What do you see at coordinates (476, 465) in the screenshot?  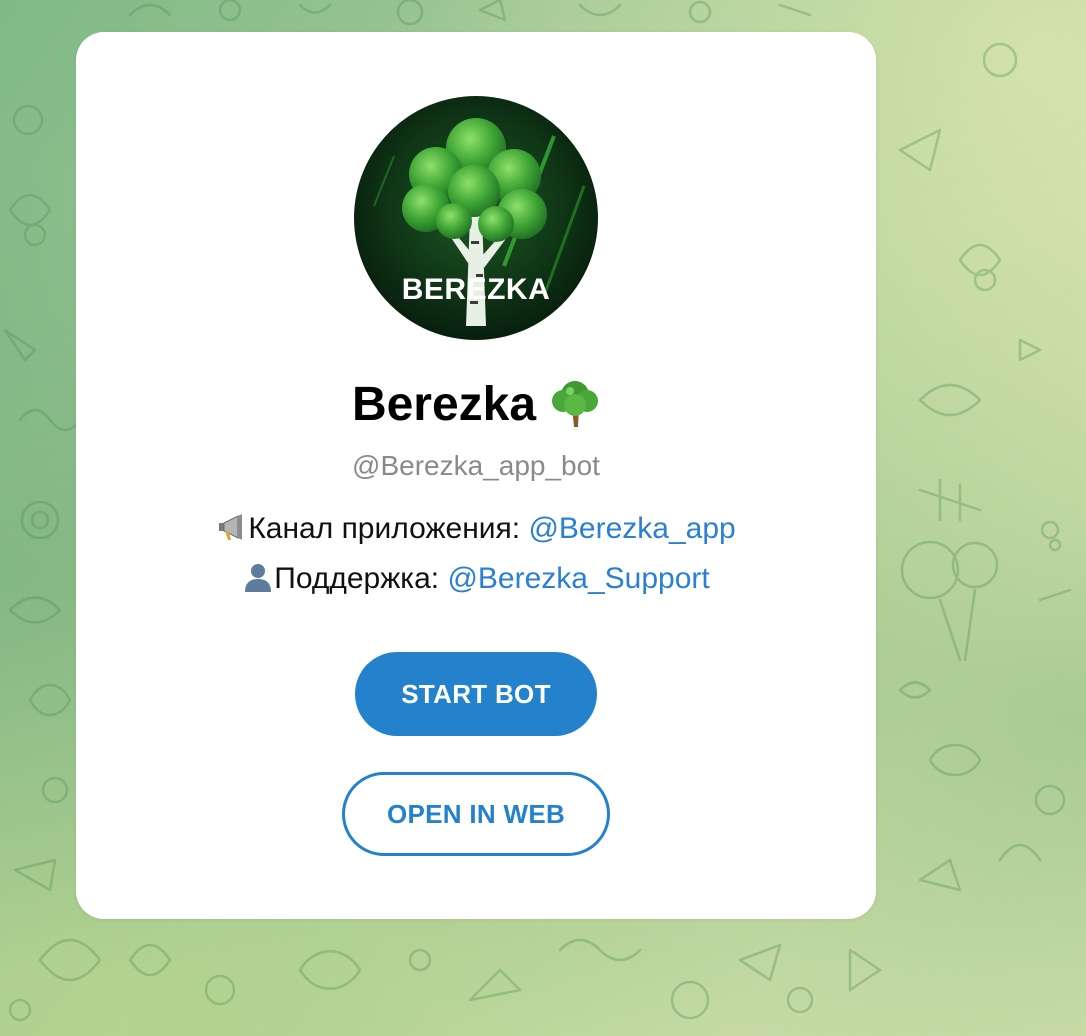 I see `bot-username: @Berezka_app_bot` at bounding box center [476, 465].